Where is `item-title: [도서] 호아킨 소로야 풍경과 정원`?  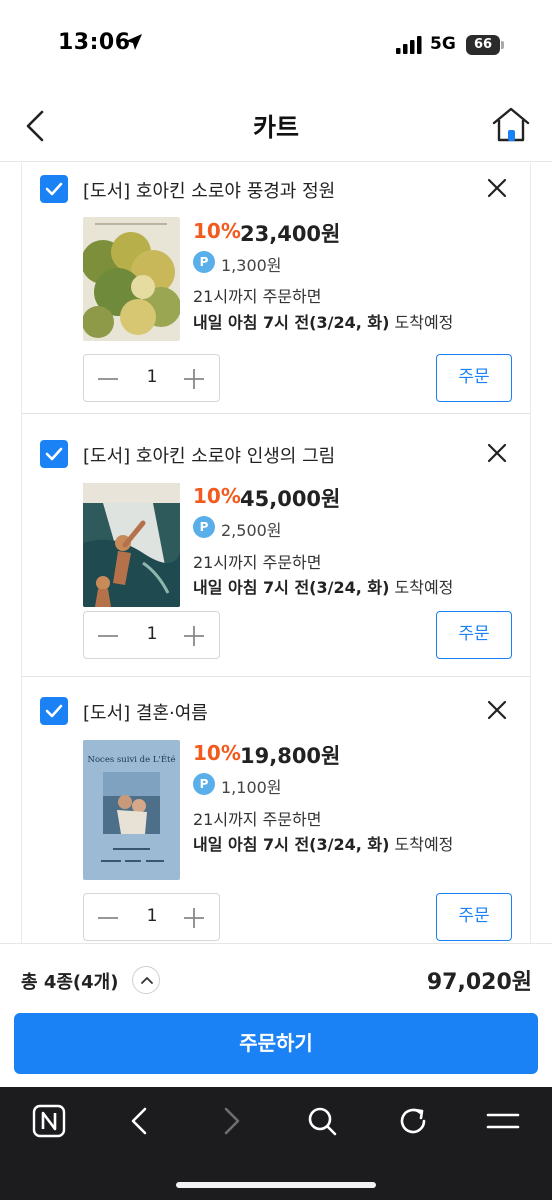
item-title: [도서] 호아킨 소로야 풍경과 정원 is located at coordinates (209, 190).